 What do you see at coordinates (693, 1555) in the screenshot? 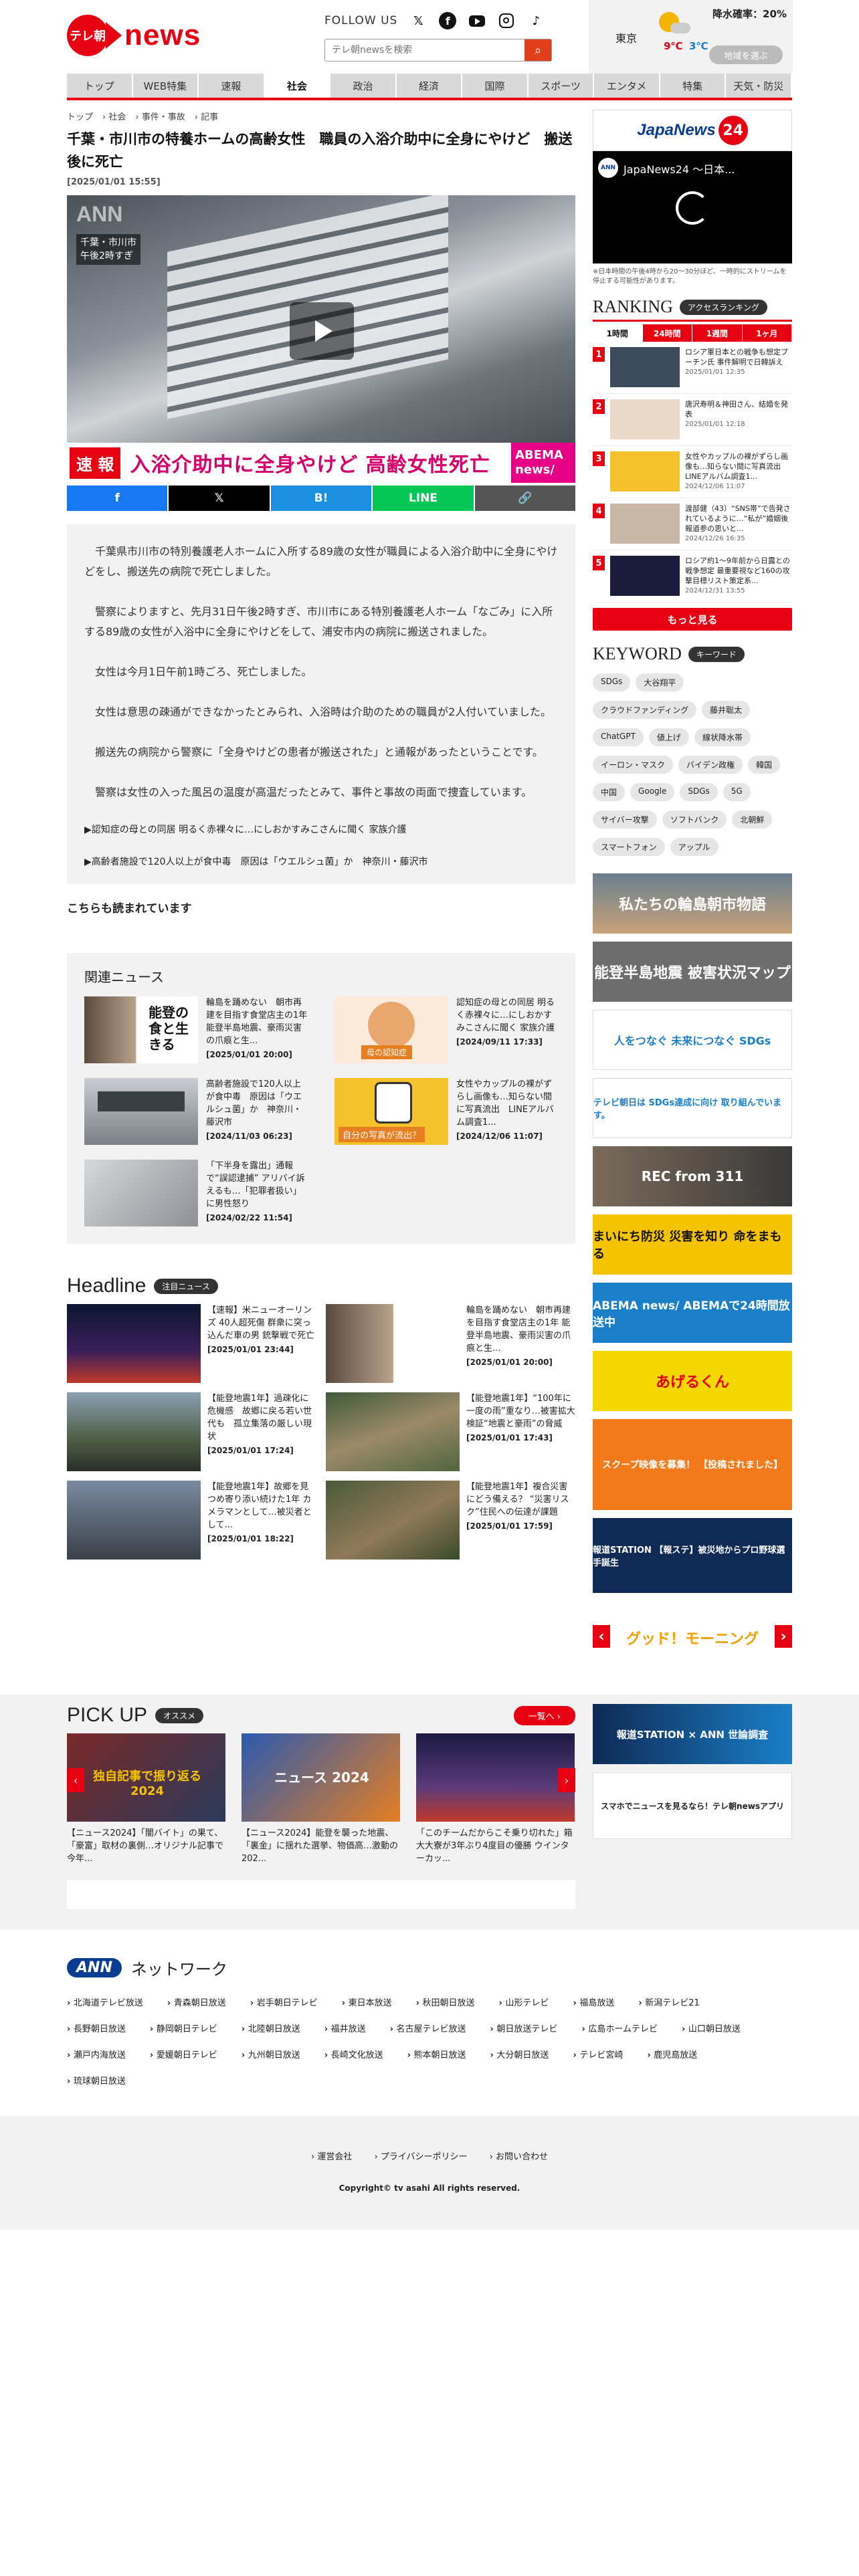
I see `banner-hodo-station: 報道STATION 【報ステ】被災地からプロ野球選手誕生` at bounding box center [693, 1555].